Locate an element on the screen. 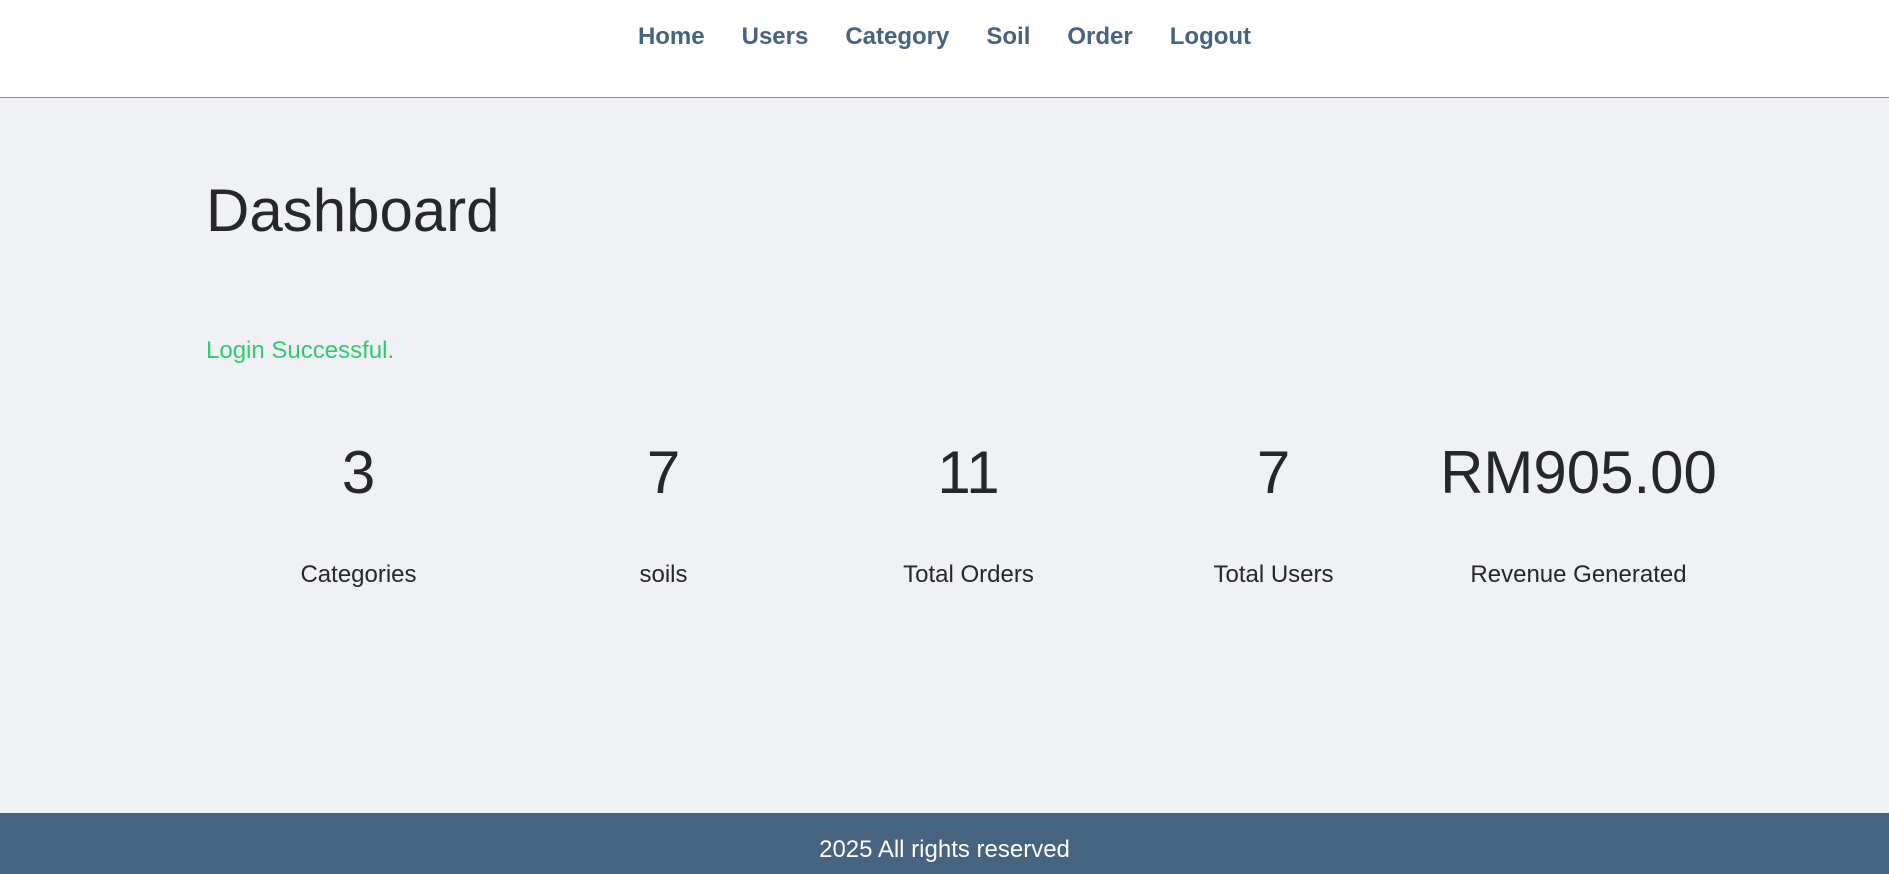 The height and width of the screenshot is (874, 1889). stat-categories: 3 Categories is located at coordinates (358, 514).